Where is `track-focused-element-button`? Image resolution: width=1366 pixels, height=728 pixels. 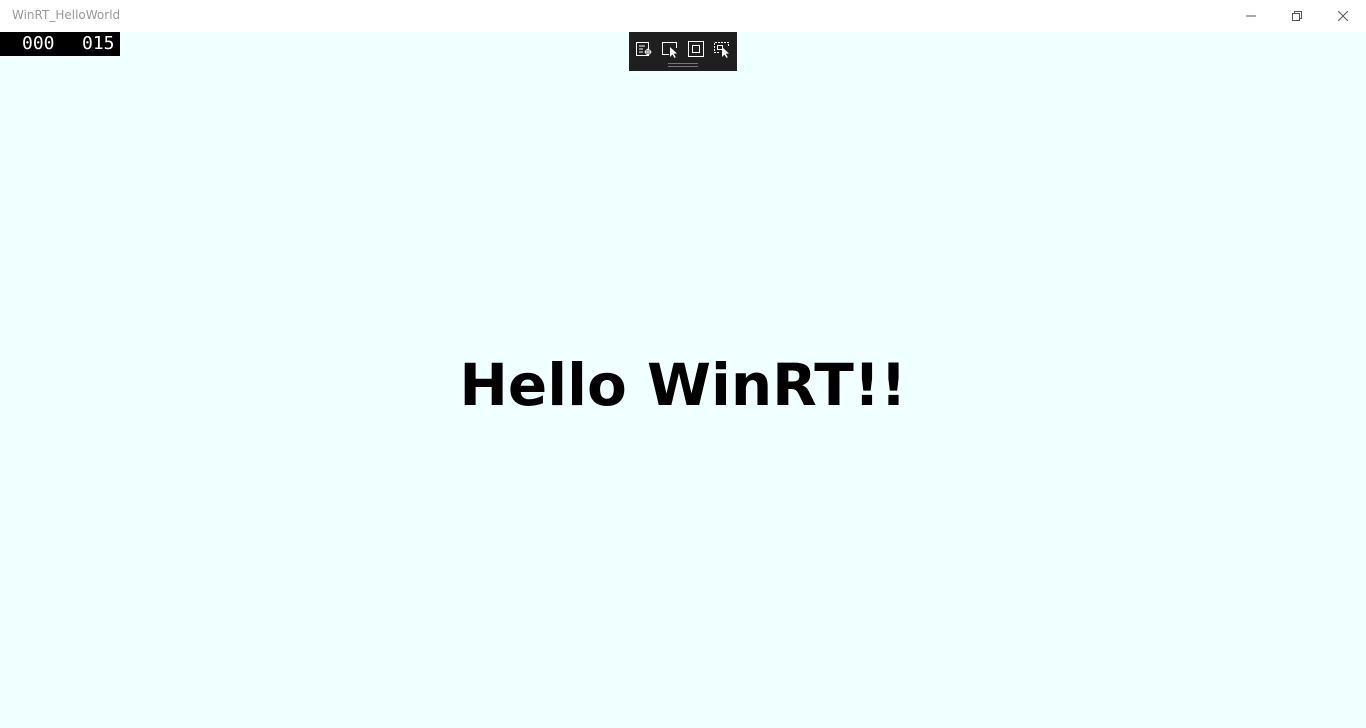
track-focused-element-button is located at coordinates (722, 49).